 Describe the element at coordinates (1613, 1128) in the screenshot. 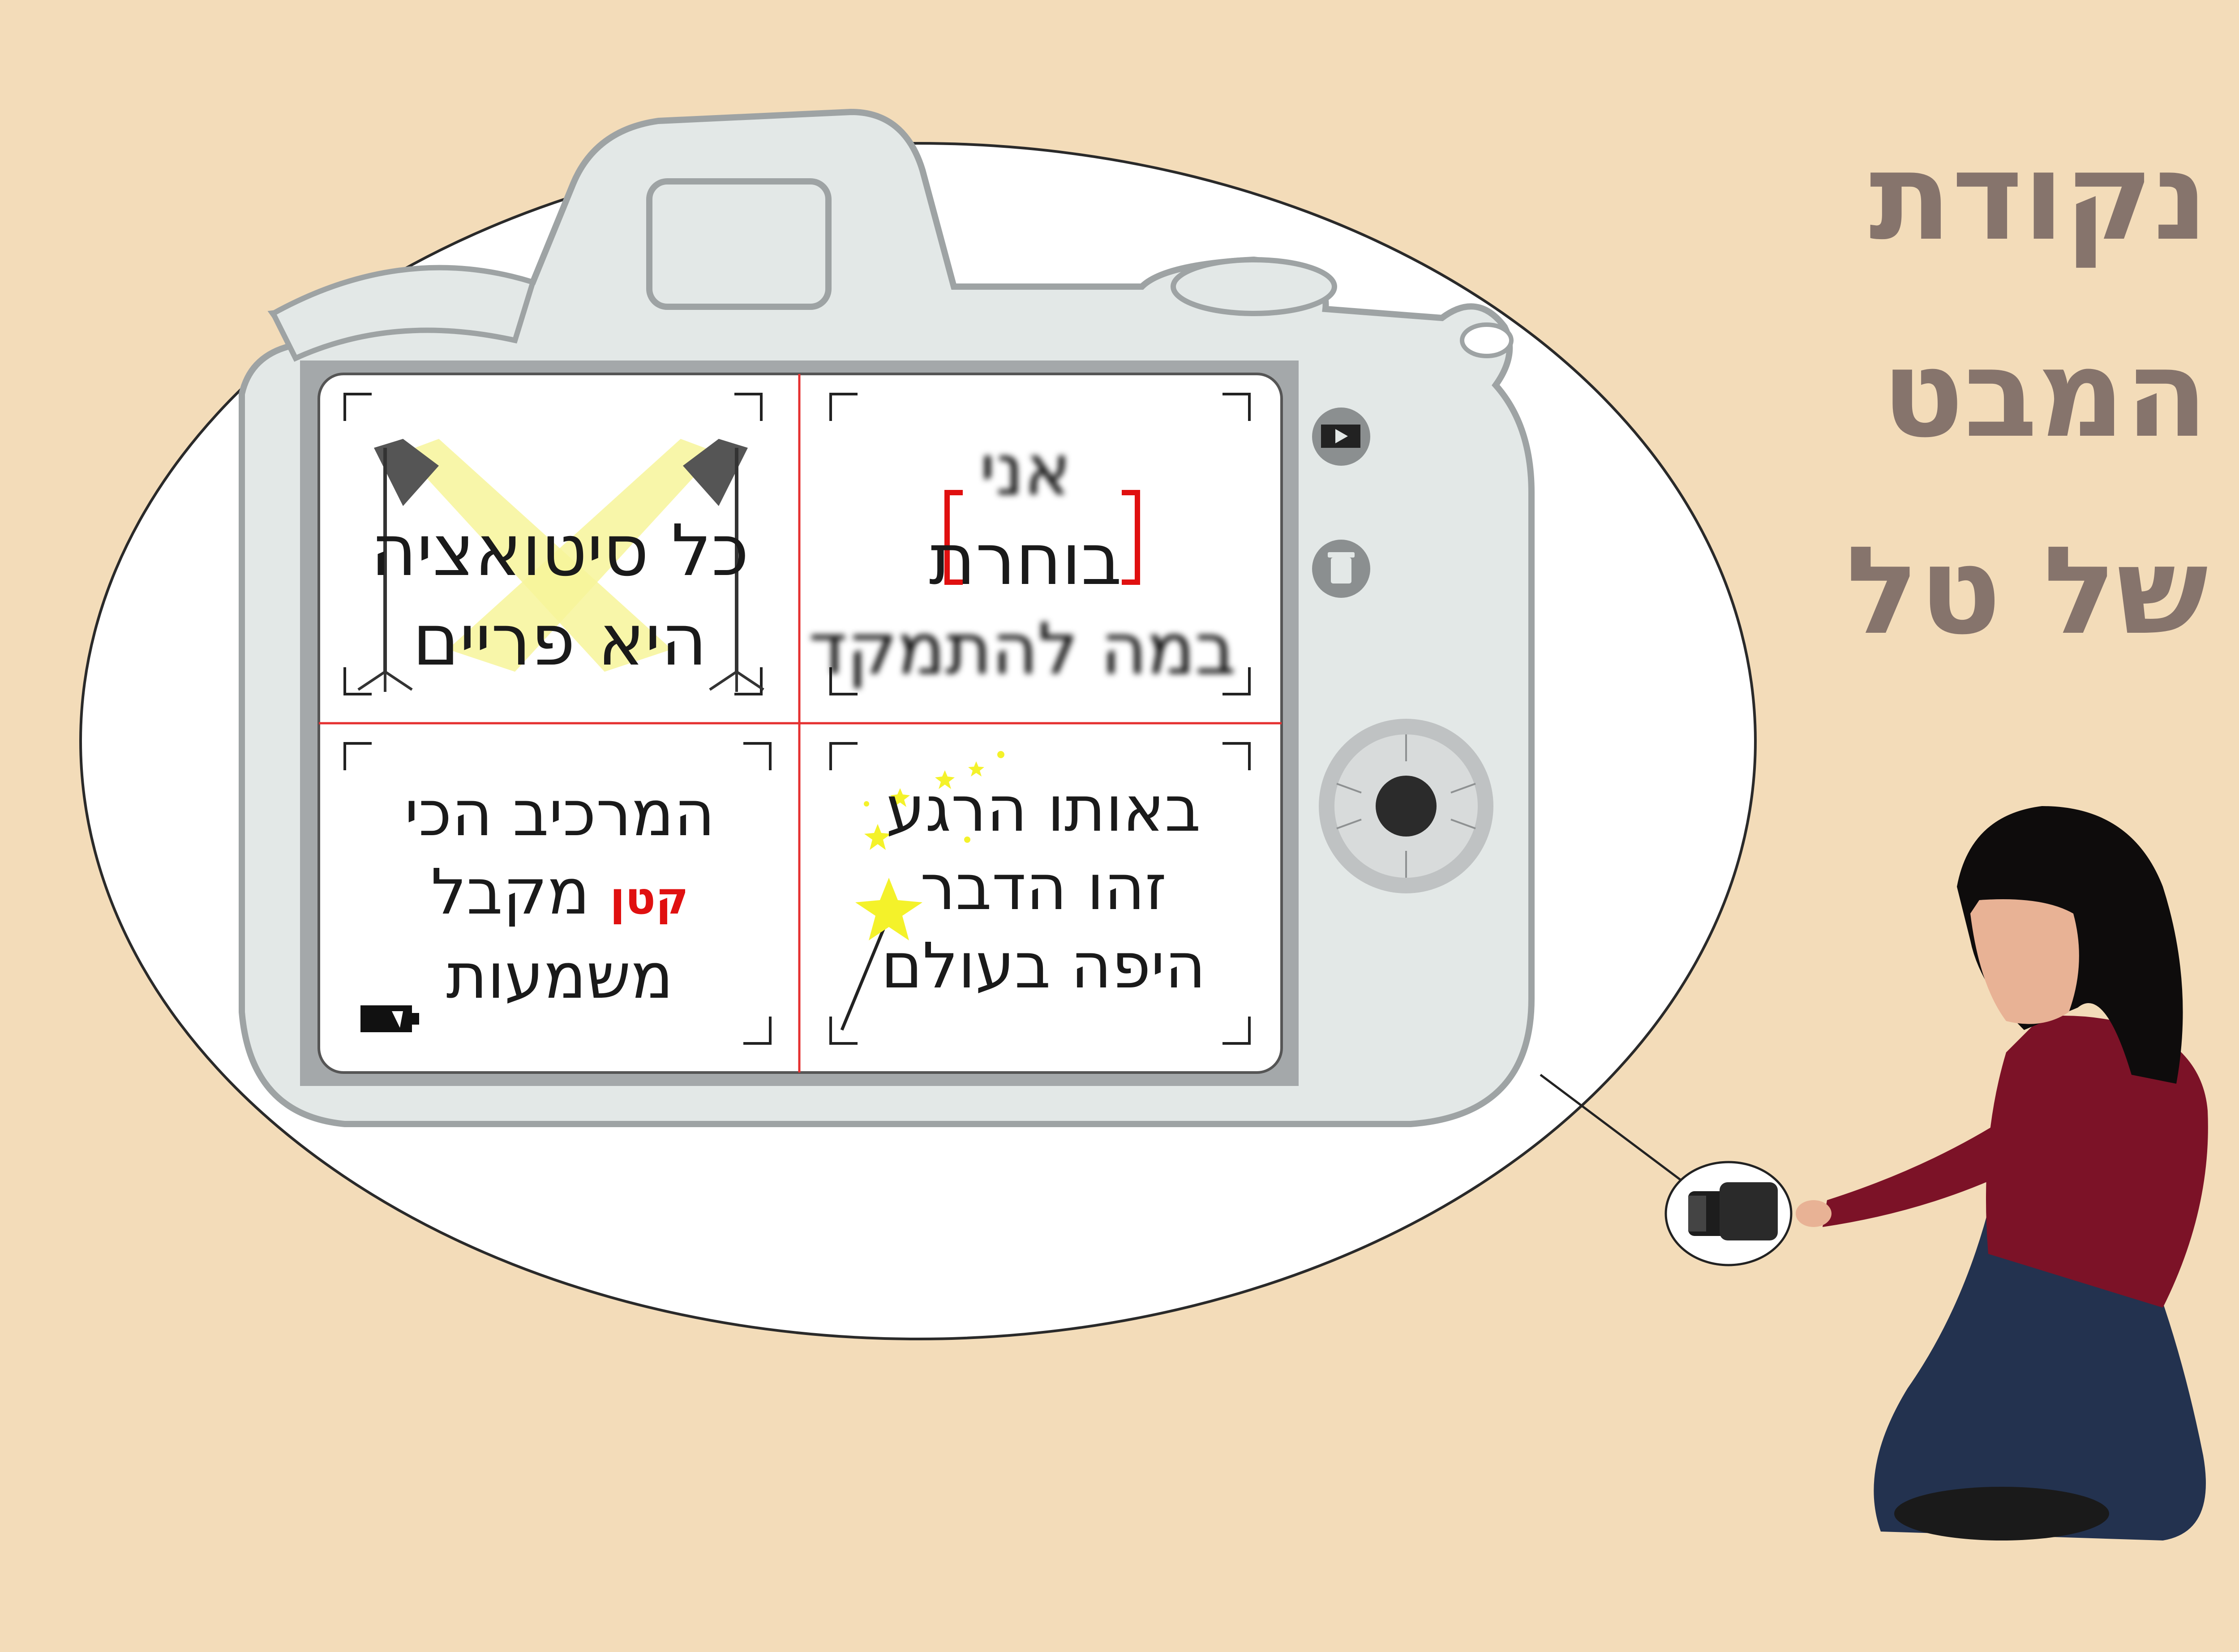

I see `bubble-pointer` at that location.